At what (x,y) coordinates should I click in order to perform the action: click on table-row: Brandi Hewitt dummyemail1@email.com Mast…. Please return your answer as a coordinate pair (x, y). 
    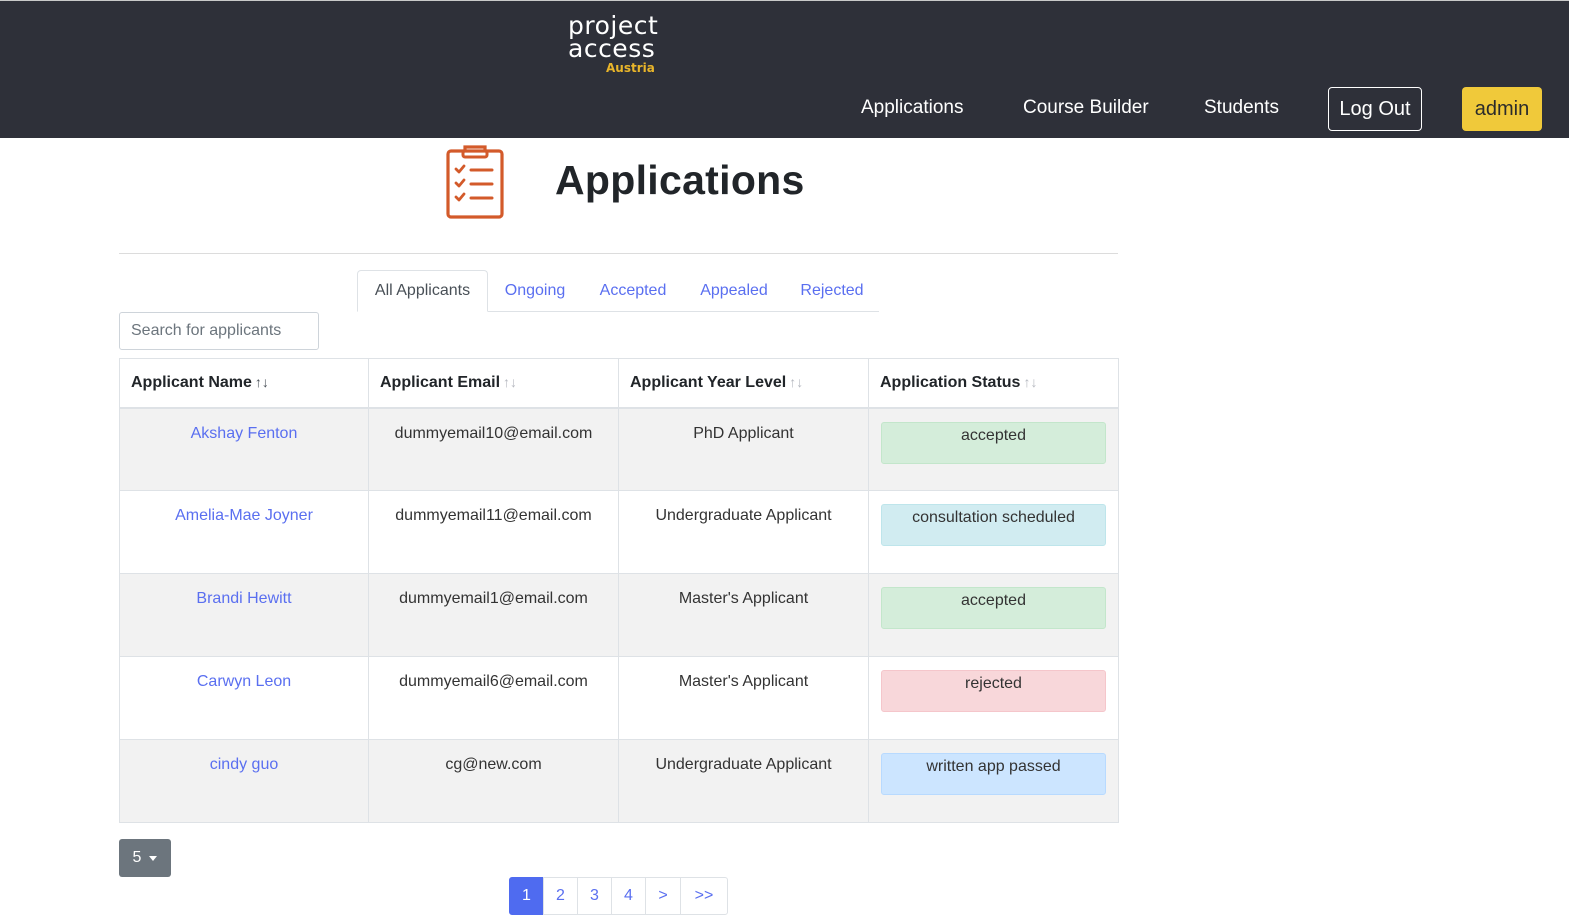
    Looking at the image, I should click on (619, 615).